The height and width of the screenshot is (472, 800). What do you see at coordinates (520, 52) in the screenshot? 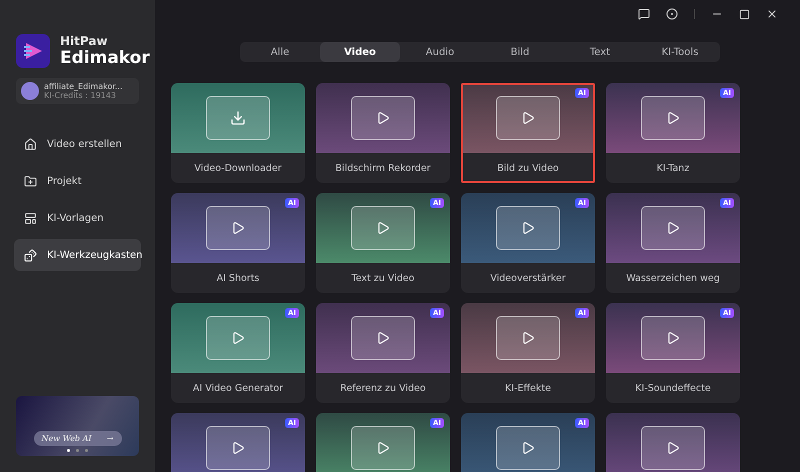
I see `category-tab: Bild` at bounding box center [520, 52].